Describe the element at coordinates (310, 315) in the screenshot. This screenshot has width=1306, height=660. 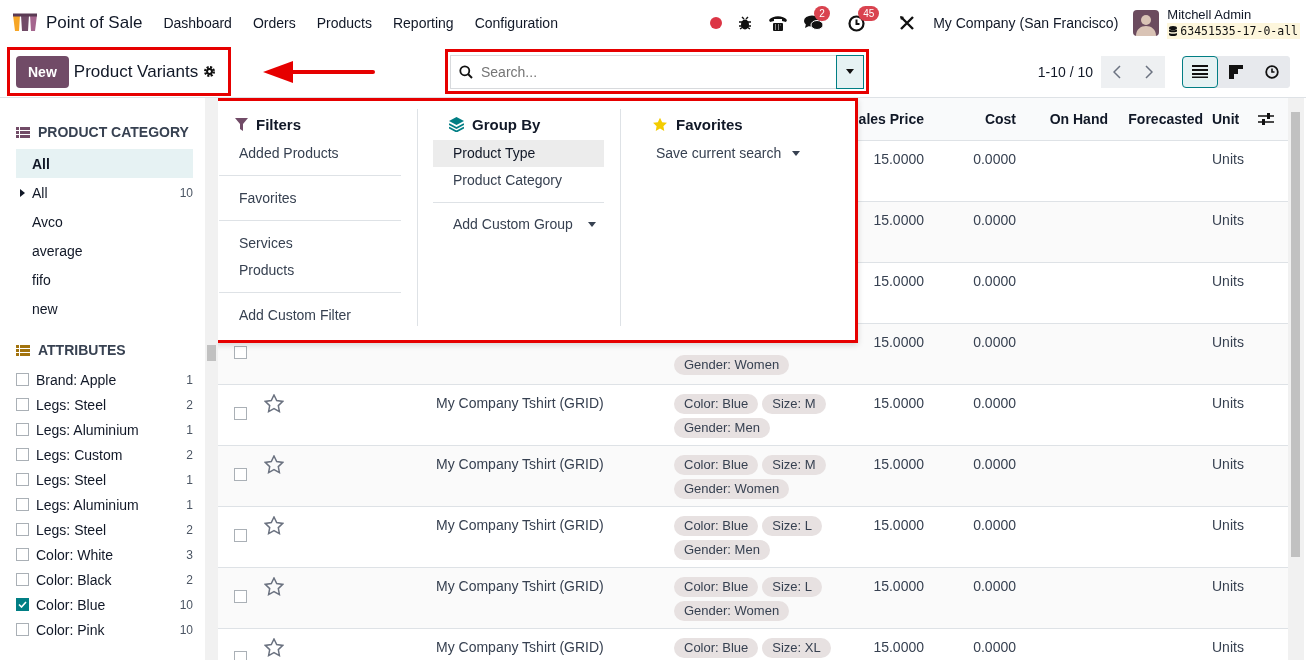
I see `filter-option: Add Custom Filter` at that location.